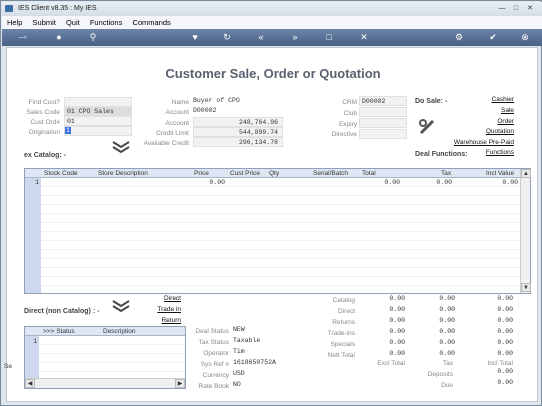  I want to click on col-total: Total, so click(369, 173).